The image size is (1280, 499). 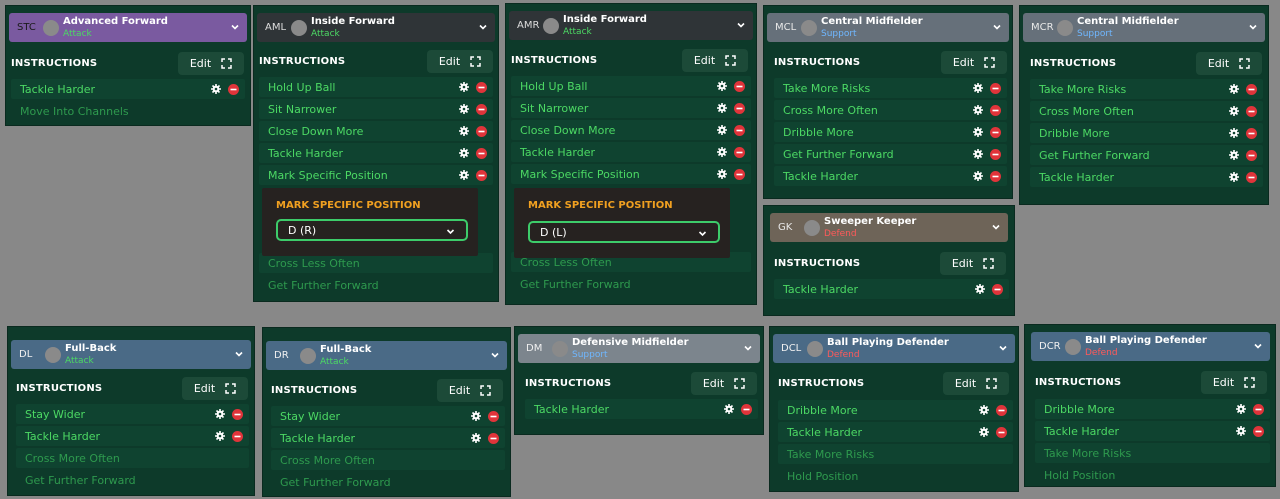 What do you see at coordinates (1144, 27) in the screenshot?
I see `role-selector: MCR Central Midfielder Support` at bounding box center [1144, 27].